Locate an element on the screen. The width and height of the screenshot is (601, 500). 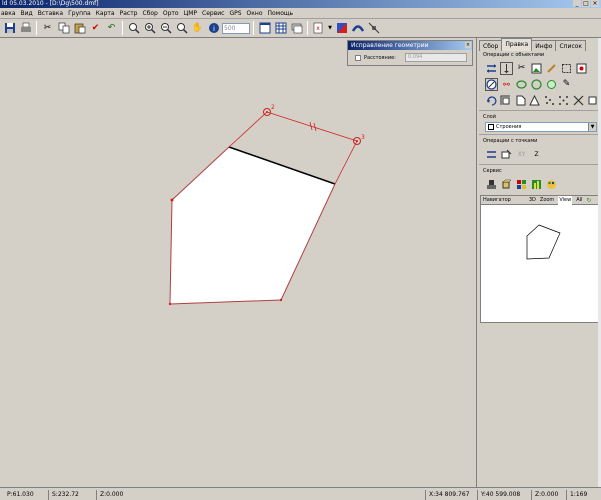
maximize-button: □ is located at coordinates (586, 3).